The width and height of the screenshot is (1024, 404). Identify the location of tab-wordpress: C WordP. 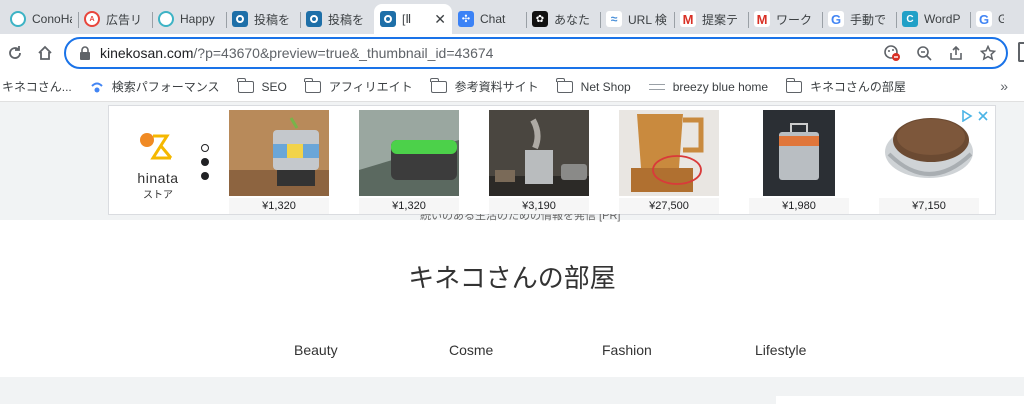
(933, 19).